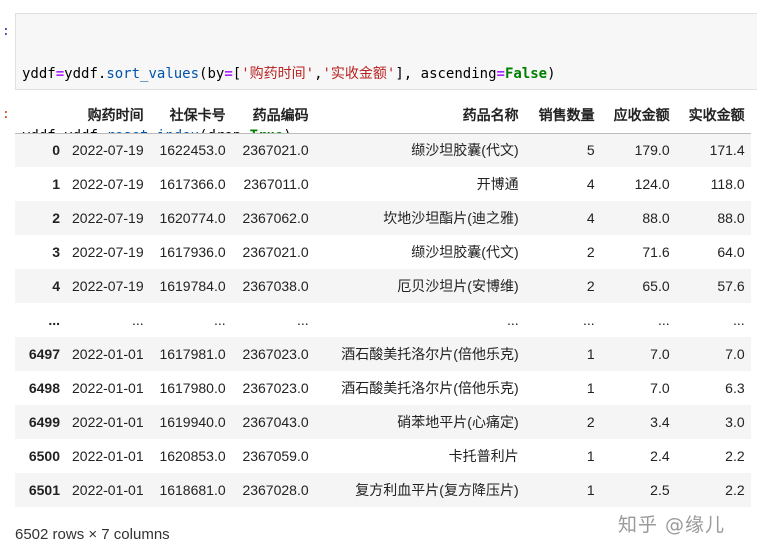 This screenshot has width=757, height=557. Describe the element at coordinates (275, 456) in the screenshot. I see `table-cell: 2367059.0` at that location.